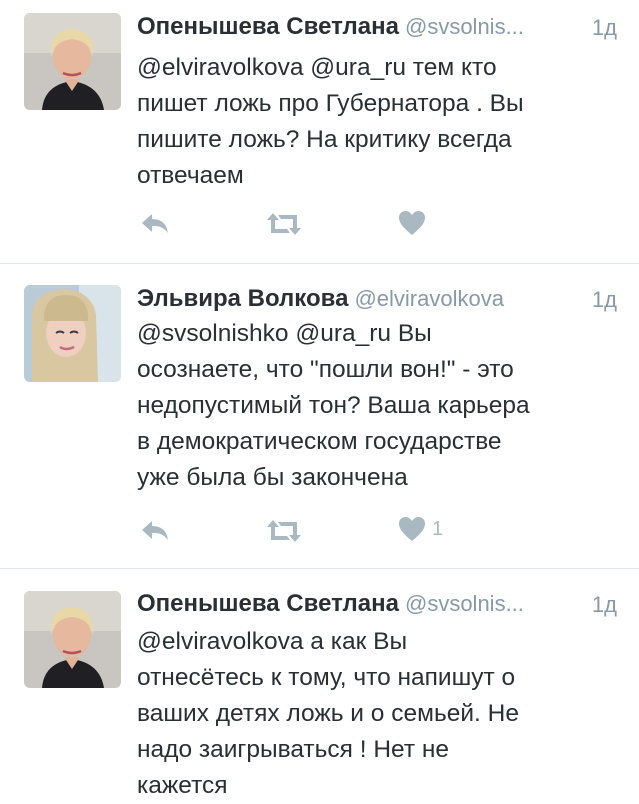  I want to click on like-button: 1, so click(420, 529).